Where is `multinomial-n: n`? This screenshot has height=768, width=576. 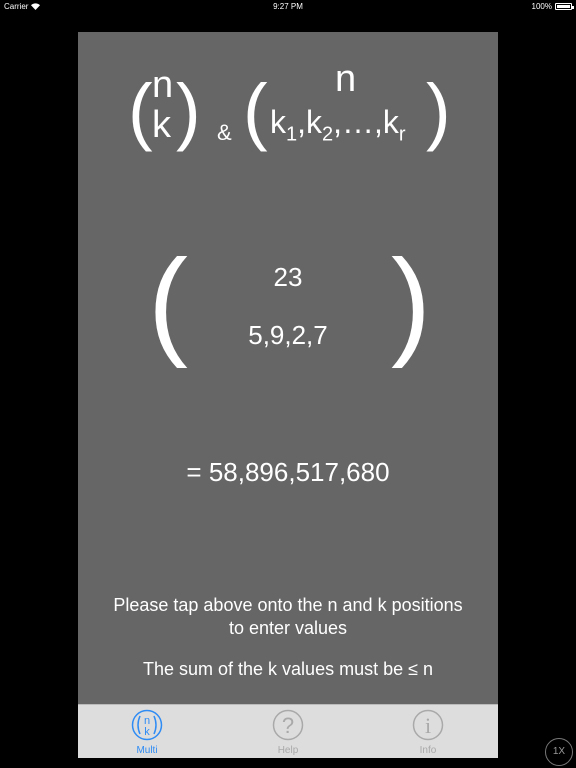
multinomial-n: n is located at coordinates (346, 79).